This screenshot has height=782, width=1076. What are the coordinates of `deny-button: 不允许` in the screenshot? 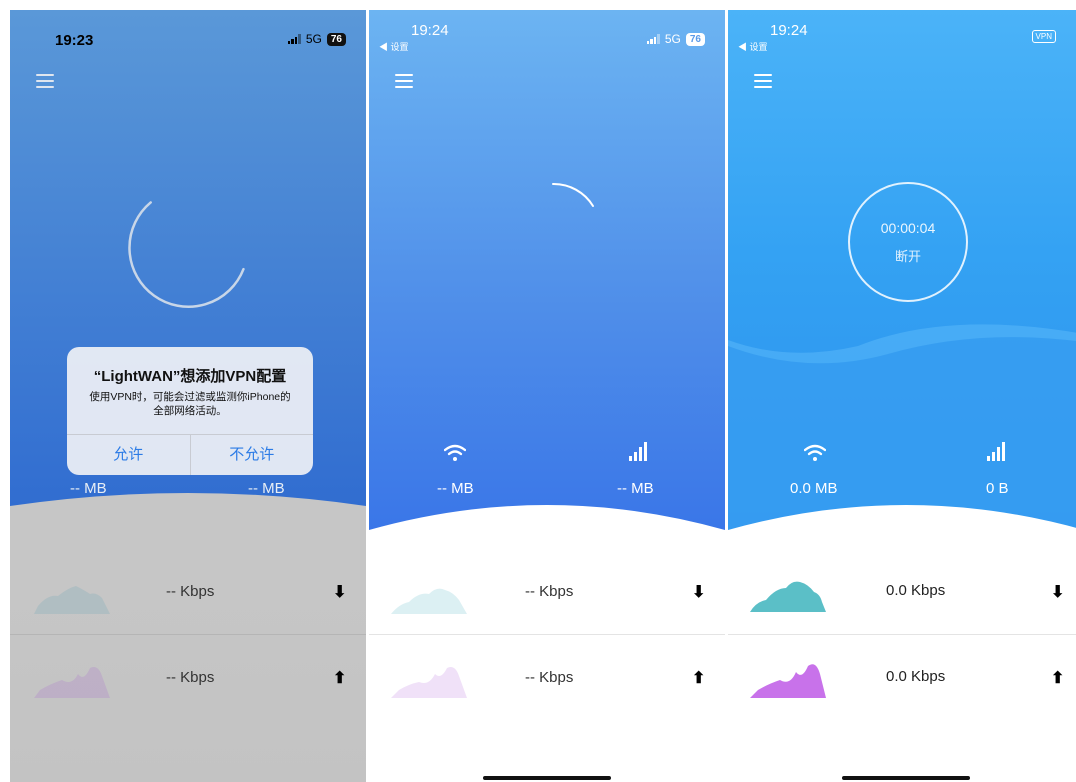 It's located at (251, 455).